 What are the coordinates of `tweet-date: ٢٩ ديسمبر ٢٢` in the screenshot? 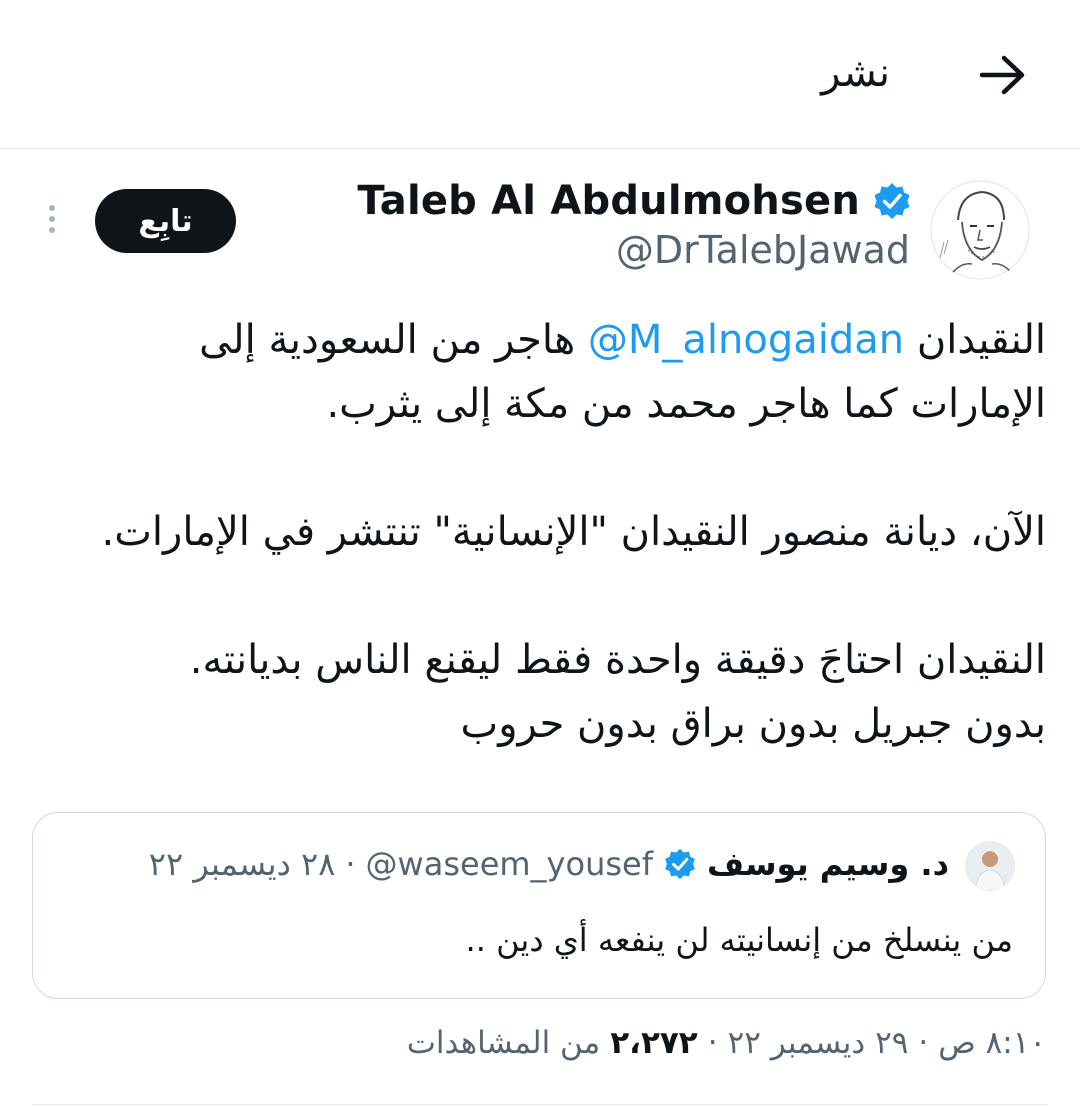 It's located at (818, 1043).